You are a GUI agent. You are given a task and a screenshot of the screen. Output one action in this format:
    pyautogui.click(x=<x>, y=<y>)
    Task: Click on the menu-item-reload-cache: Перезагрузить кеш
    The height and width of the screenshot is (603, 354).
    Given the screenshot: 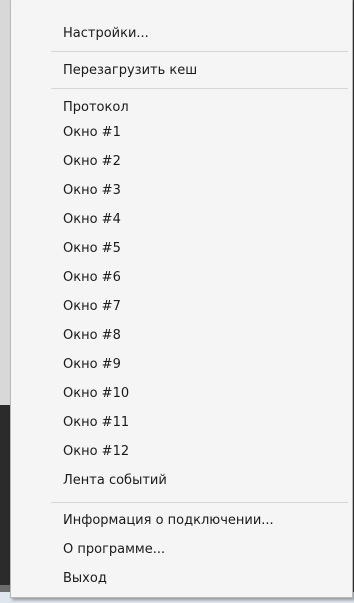 What is the action you would take?
    pyautogui.click(x=130, y=71)
    